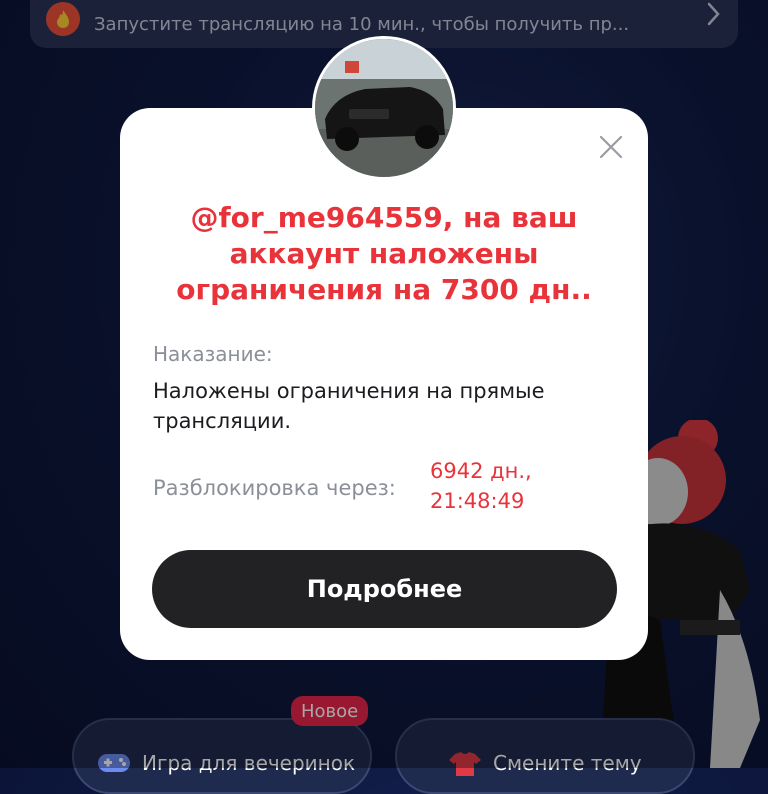 The image size is (768, 794). Describe the element at coordinates (481, 471) in the screenshot. I see `unlock-days: 6942 дн.,` at that location.